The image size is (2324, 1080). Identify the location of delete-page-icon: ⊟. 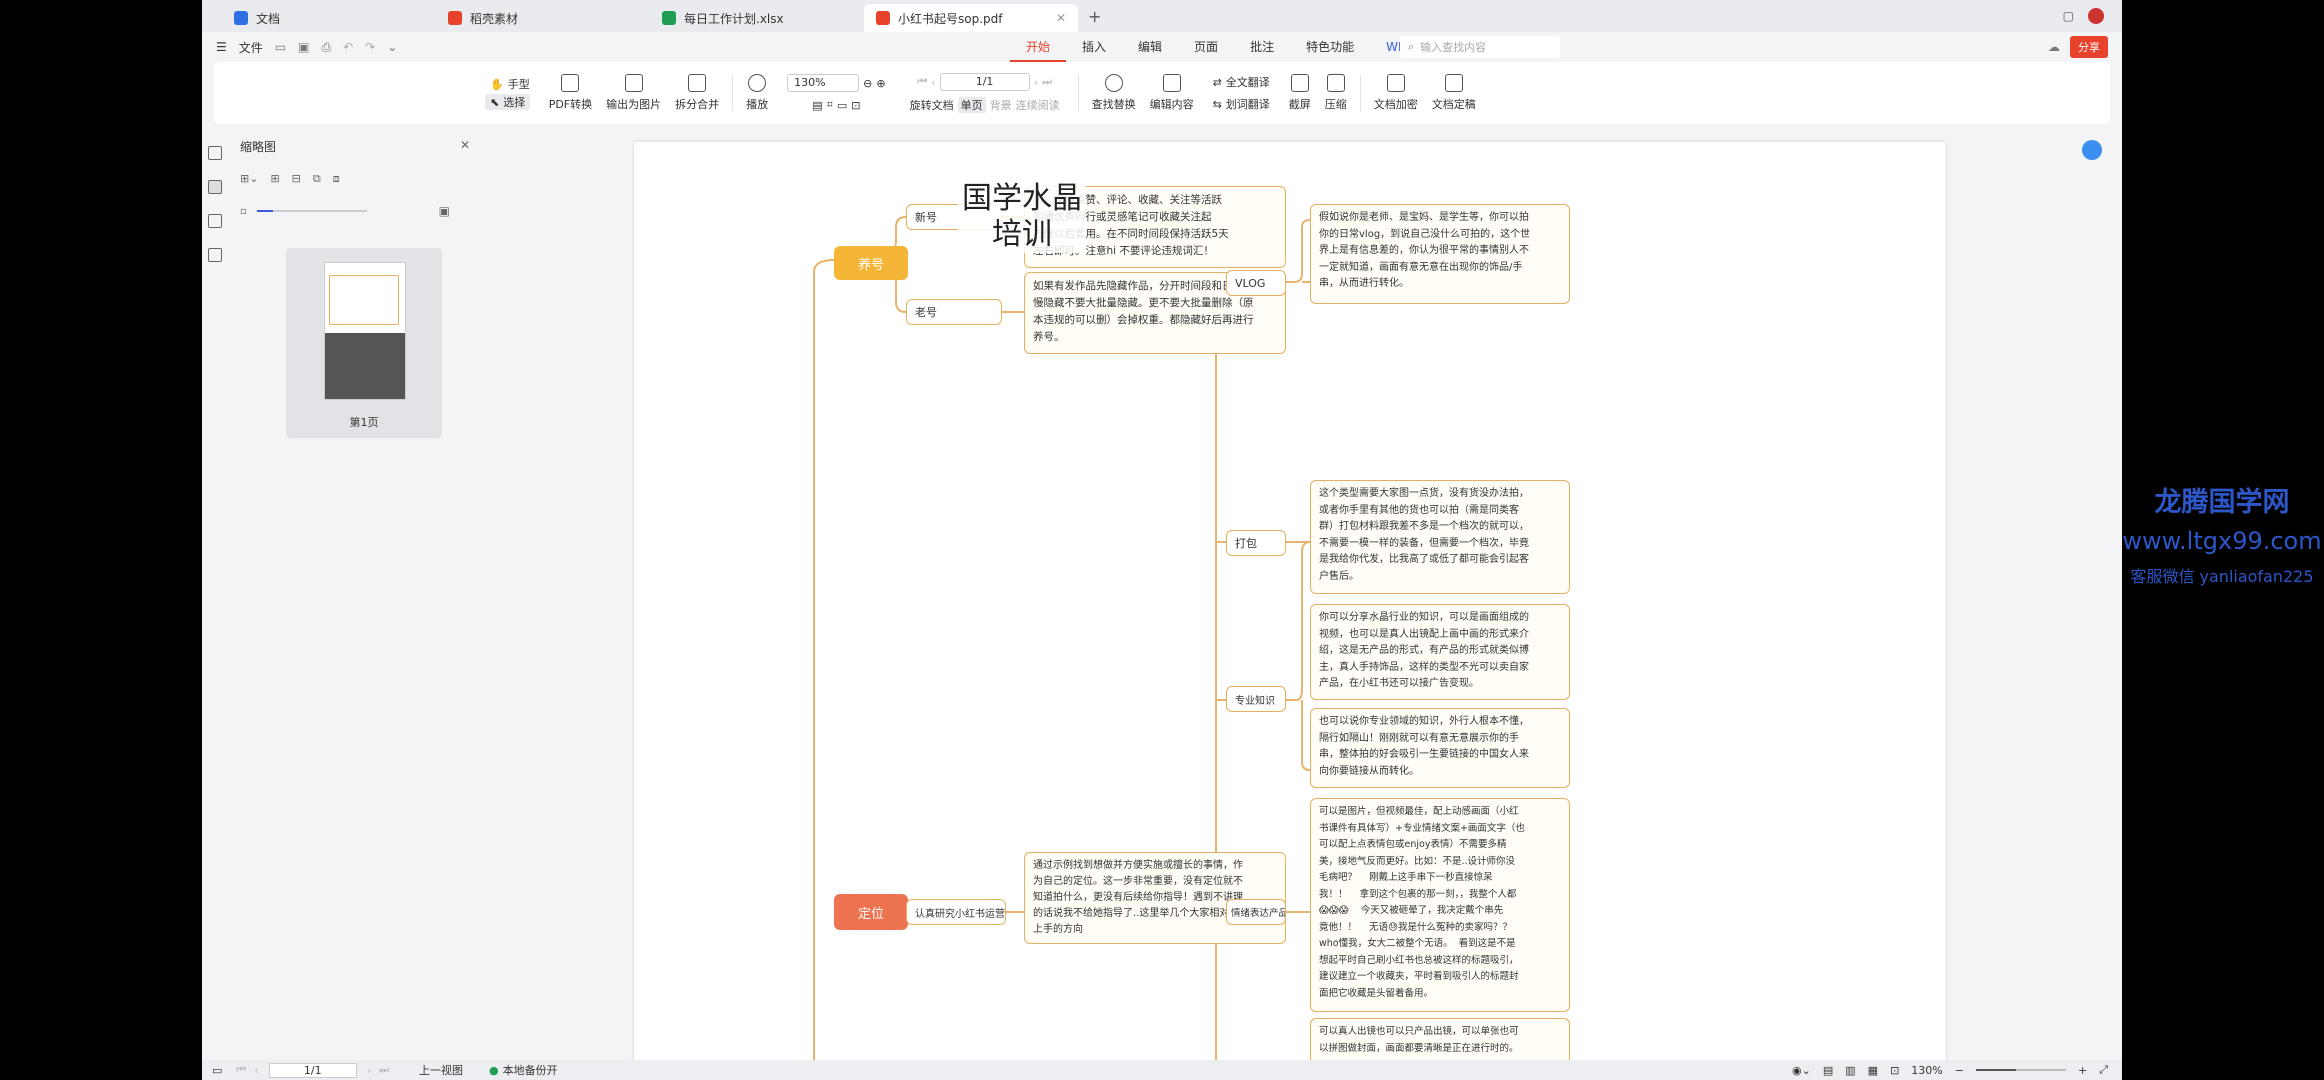
(296, 179).